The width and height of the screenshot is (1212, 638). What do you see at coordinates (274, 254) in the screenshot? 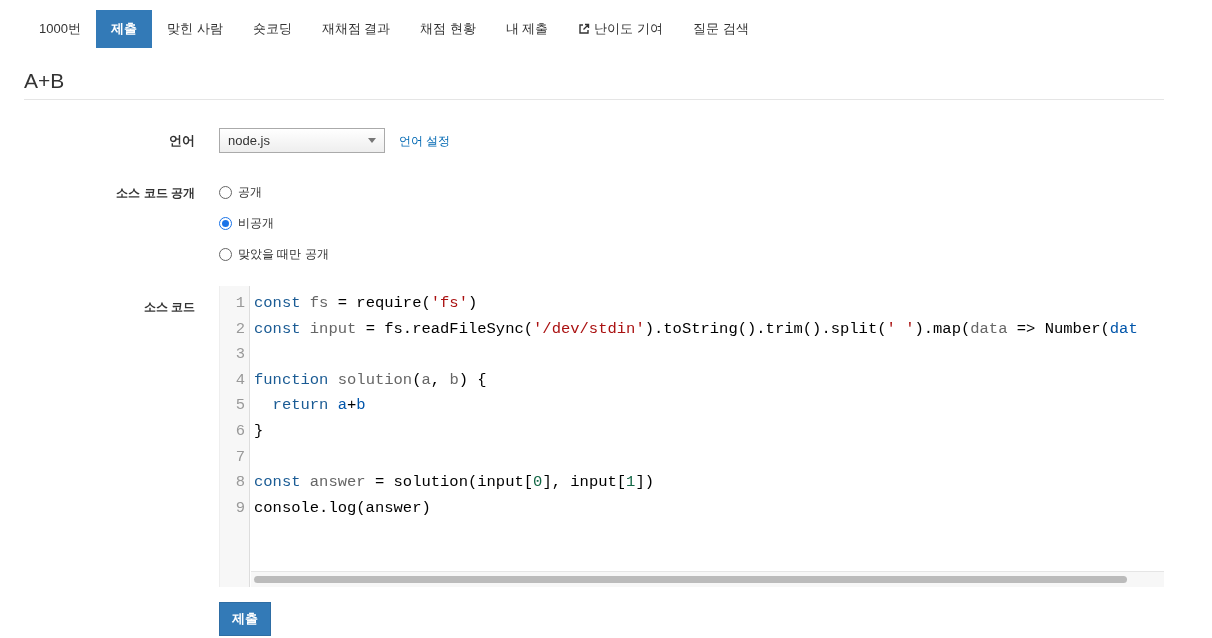
I see `radio-option: 맞았을 때만 공개` at bounding box center [274, 254].